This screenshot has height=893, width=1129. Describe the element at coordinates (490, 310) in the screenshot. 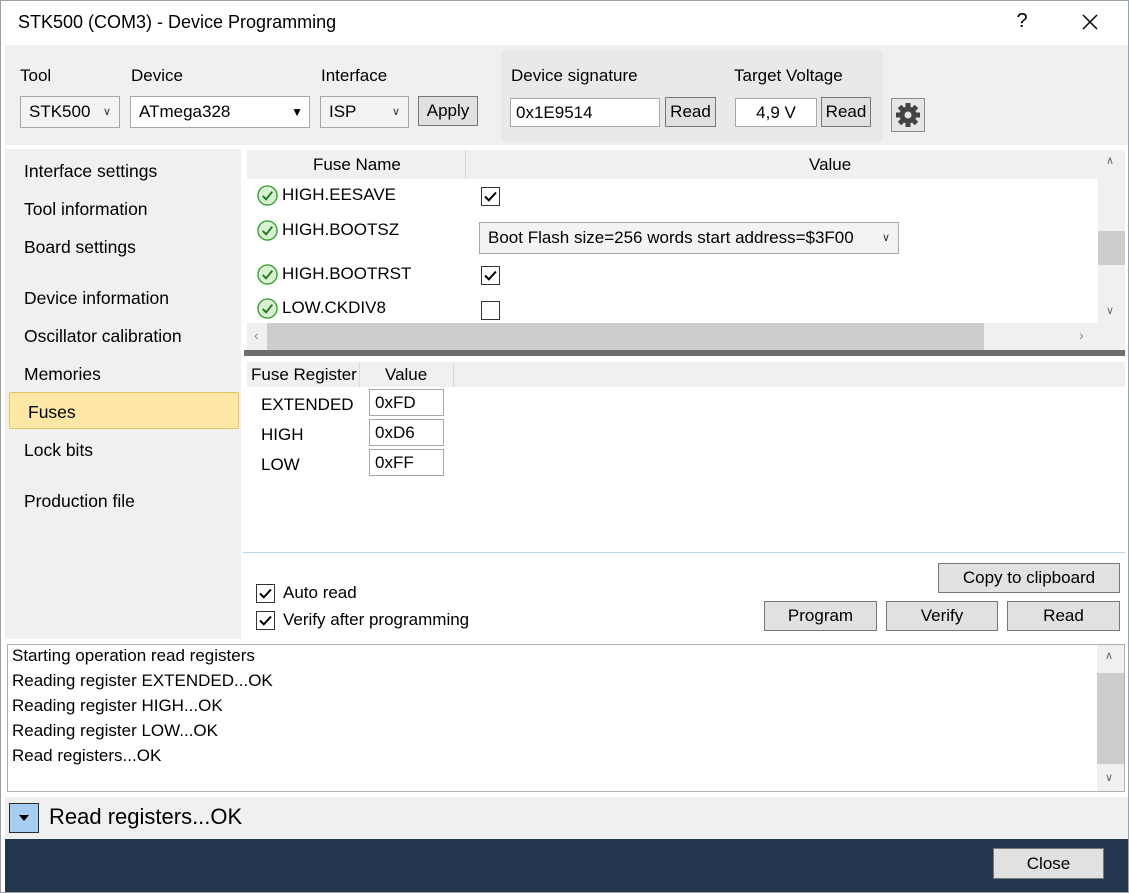

I see `fuse-ckdiv8-checkbox` at that location.